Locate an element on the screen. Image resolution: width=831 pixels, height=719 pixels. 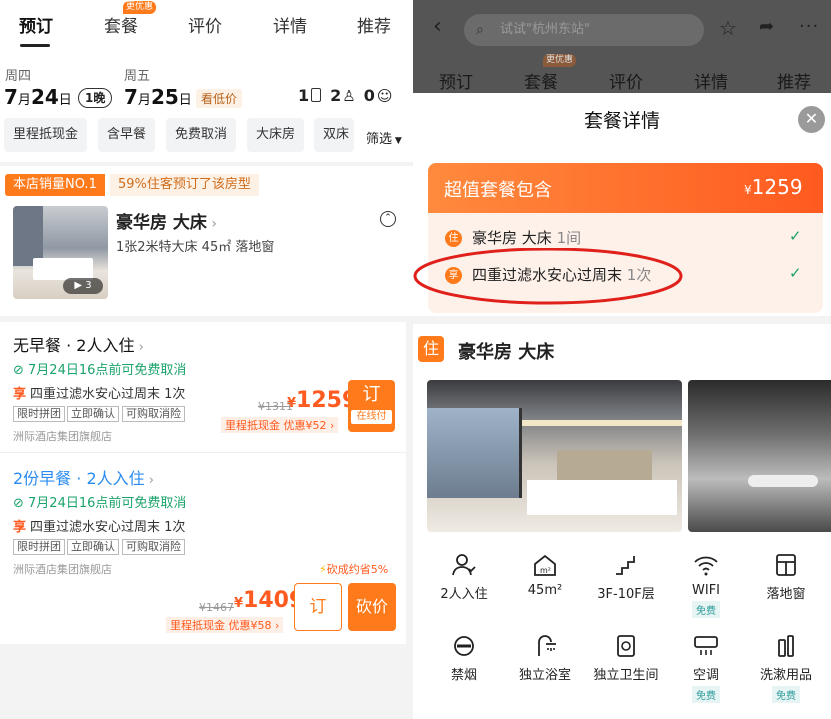
bargain-save-note: ⚡砍成约省5% is located at coordinates (354, 569).